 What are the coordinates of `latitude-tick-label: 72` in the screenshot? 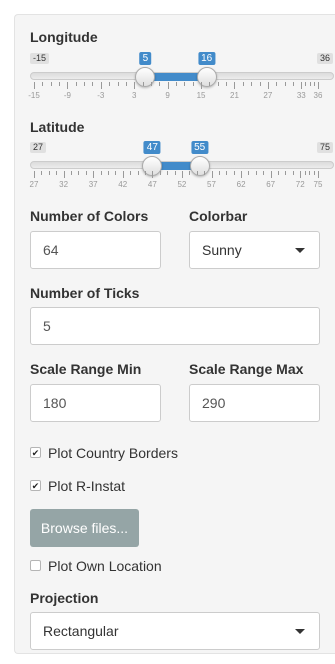 It's located at (300, 184).